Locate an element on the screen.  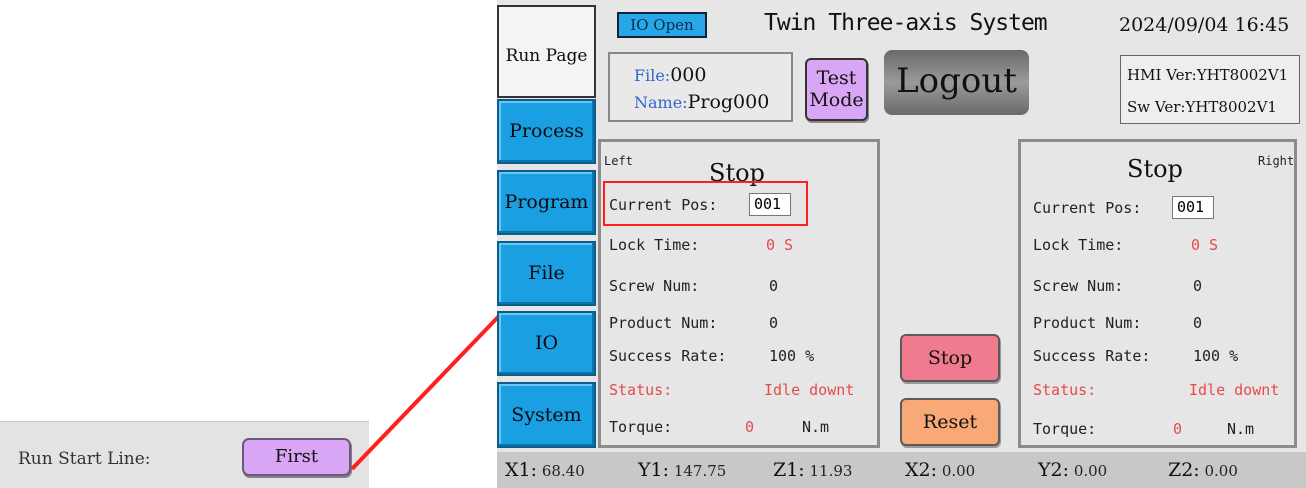
right-success-rate-value: 100 % is located at coordinates (1216, 356).